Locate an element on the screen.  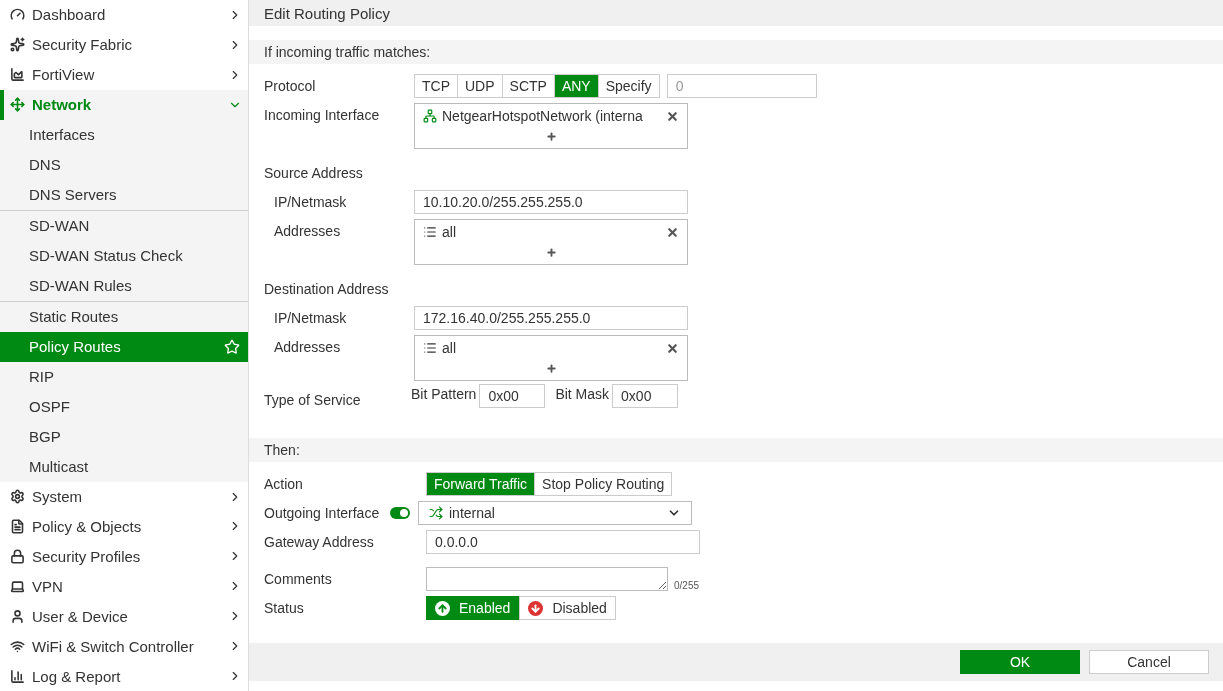
section-header: If incoming traffic matches: is located at coordinates (736, 52).